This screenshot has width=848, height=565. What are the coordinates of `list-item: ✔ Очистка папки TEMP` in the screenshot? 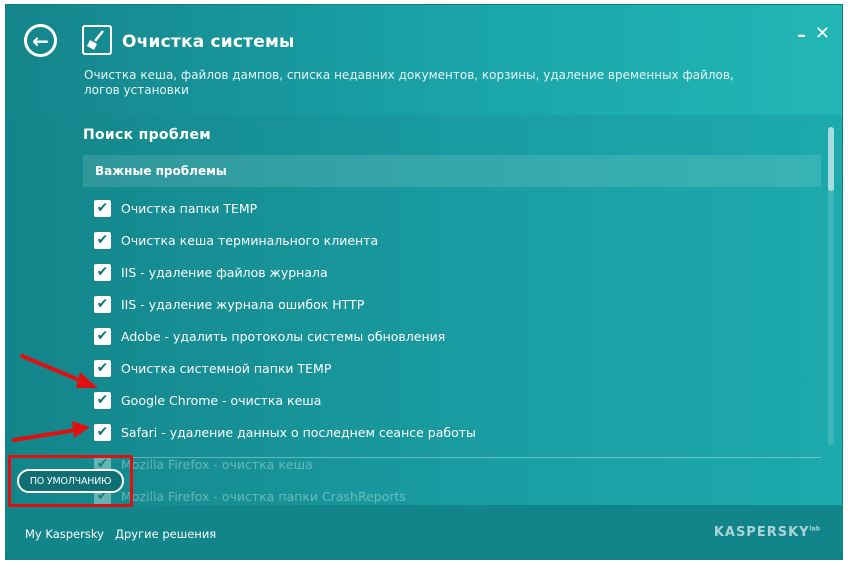 It's located at (454, 208).